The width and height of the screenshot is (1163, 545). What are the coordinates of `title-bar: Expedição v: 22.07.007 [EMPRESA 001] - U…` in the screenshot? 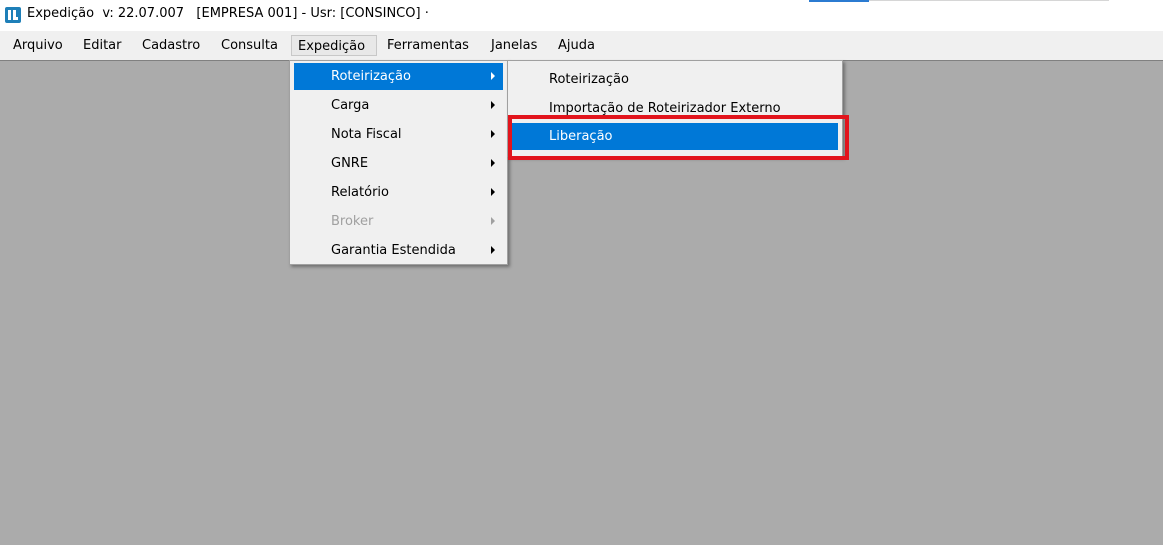 It's located at (581, 15).